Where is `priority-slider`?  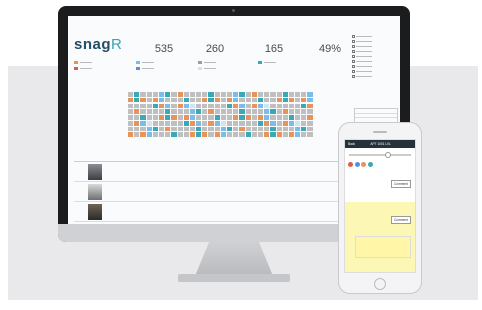 priority-slider is located at coordinates (380, 155).